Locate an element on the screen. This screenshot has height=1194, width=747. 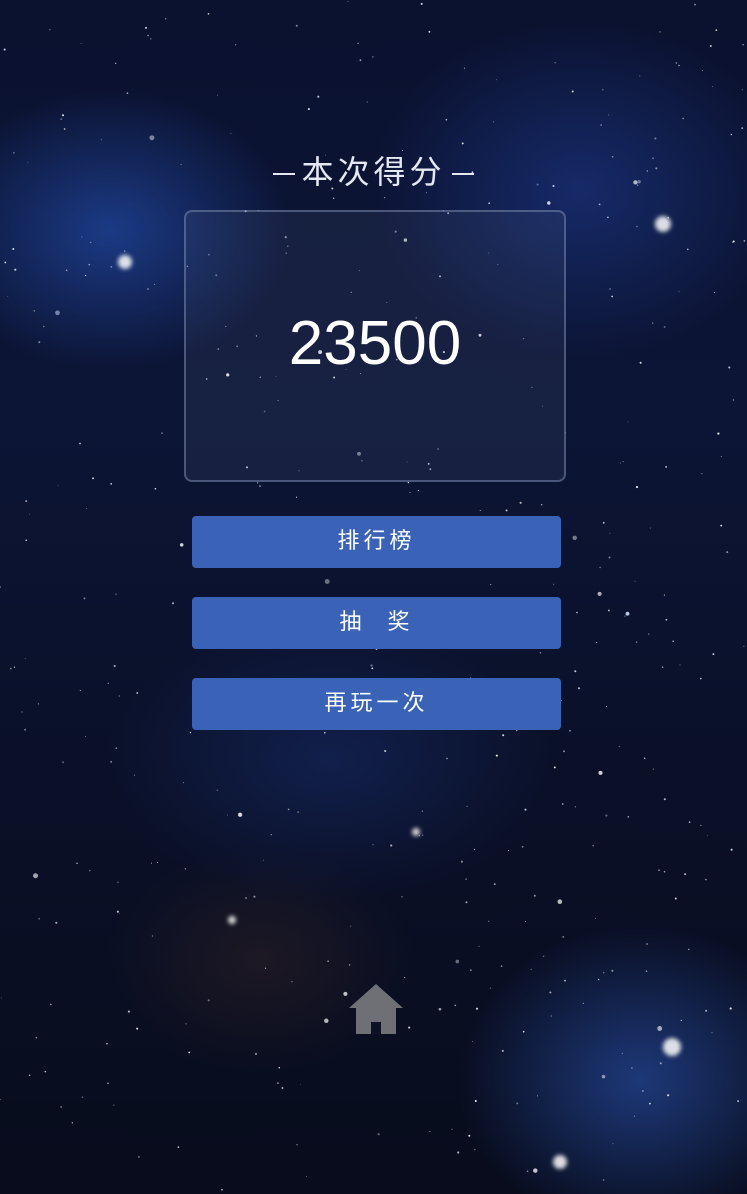
leaderboard-button: 排行榜 is located at coordinates (376, 542).